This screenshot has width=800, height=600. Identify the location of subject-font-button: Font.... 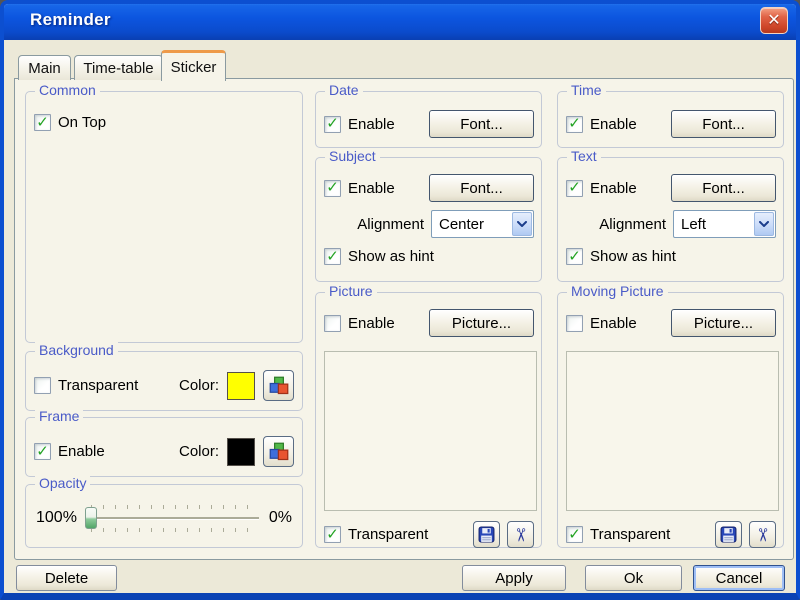
(481, 188).